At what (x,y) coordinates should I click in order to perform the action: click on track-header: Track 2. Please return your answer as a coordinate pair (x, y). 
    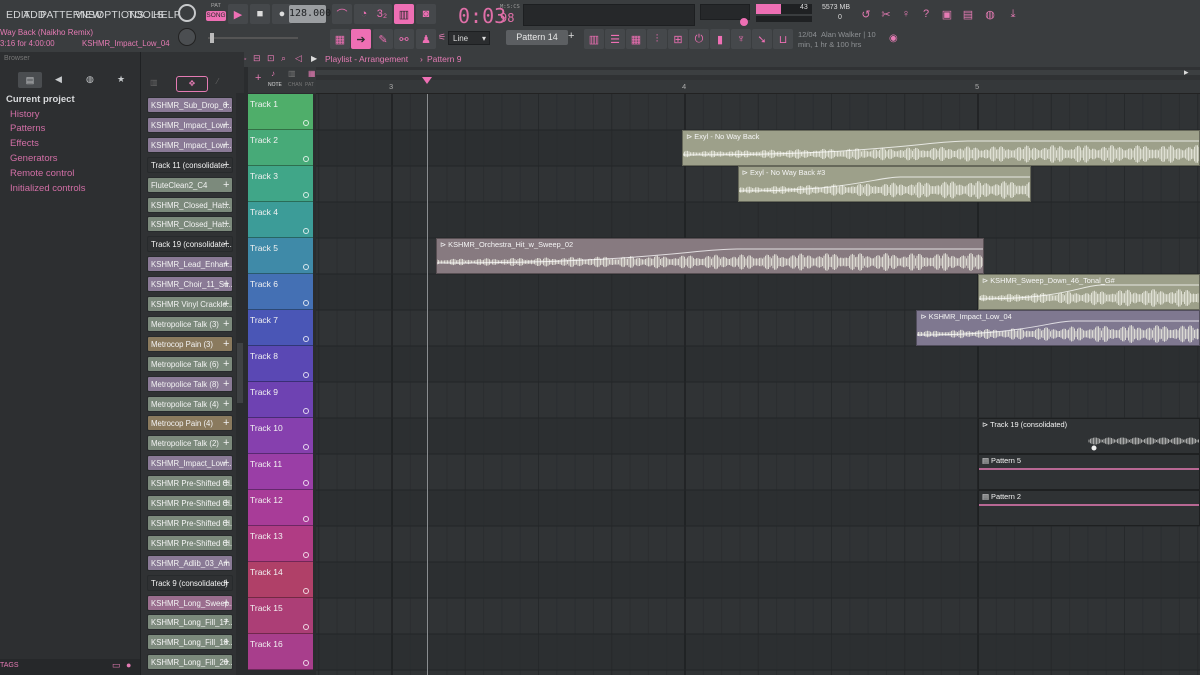
    Looking at the image, I should click on (280, 148).